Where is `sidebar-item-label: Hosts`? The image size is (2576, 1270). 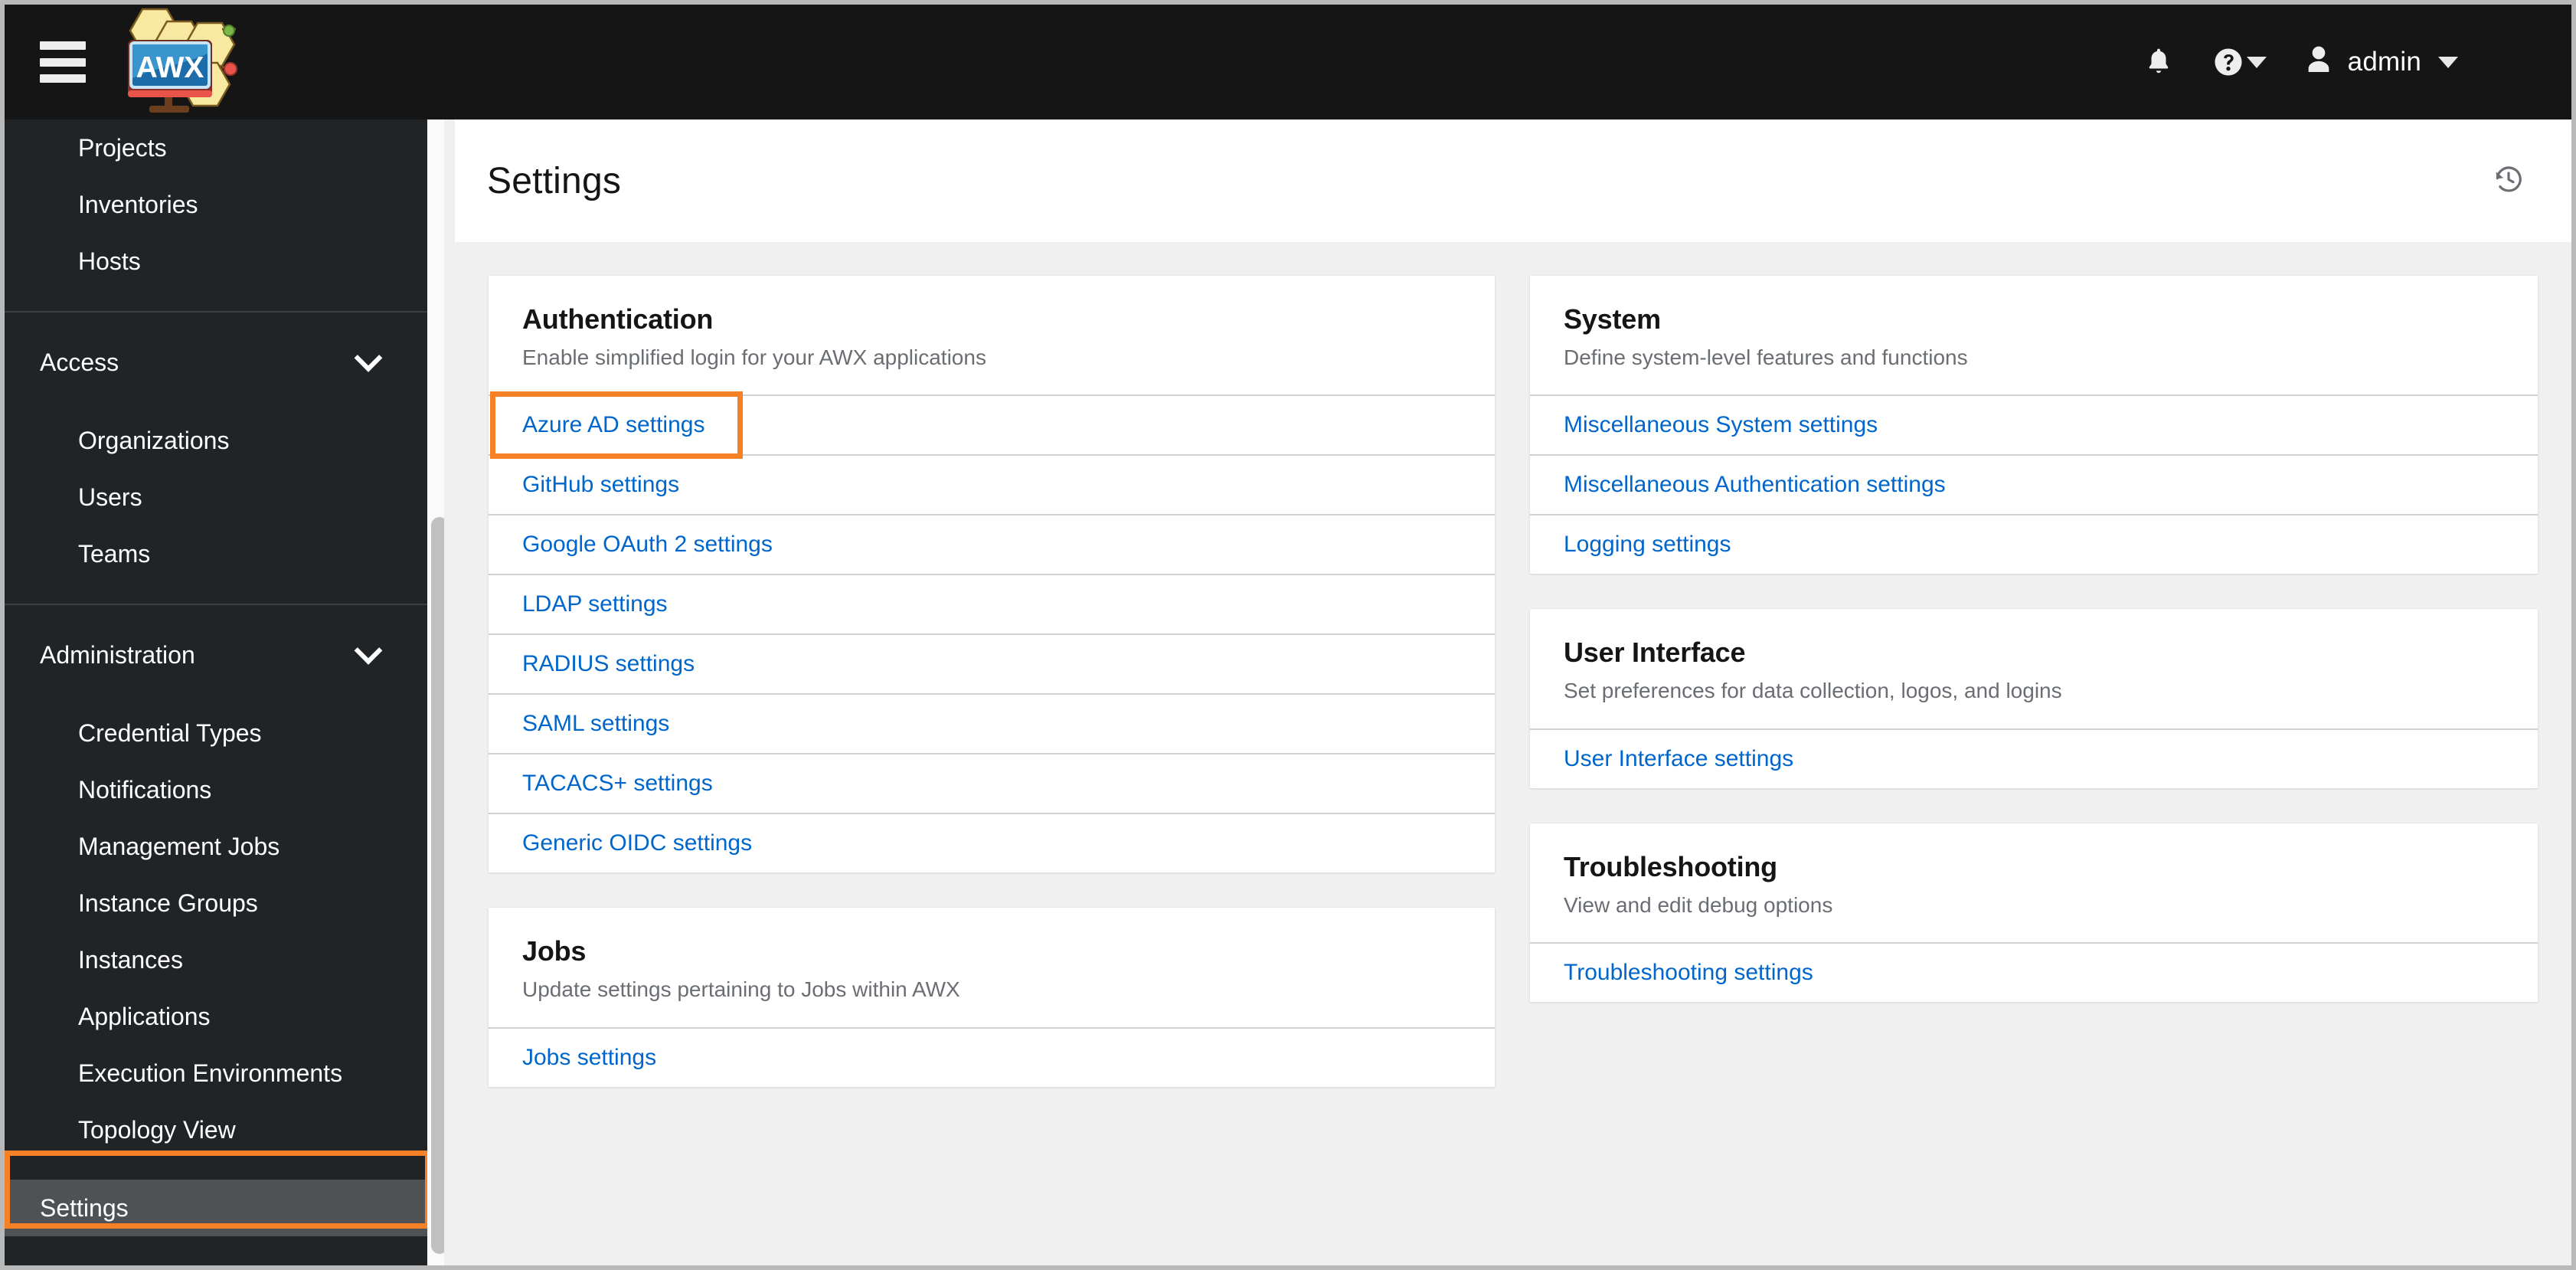
sidebar-item-label: Hosts is located at coordinates (109, 261).